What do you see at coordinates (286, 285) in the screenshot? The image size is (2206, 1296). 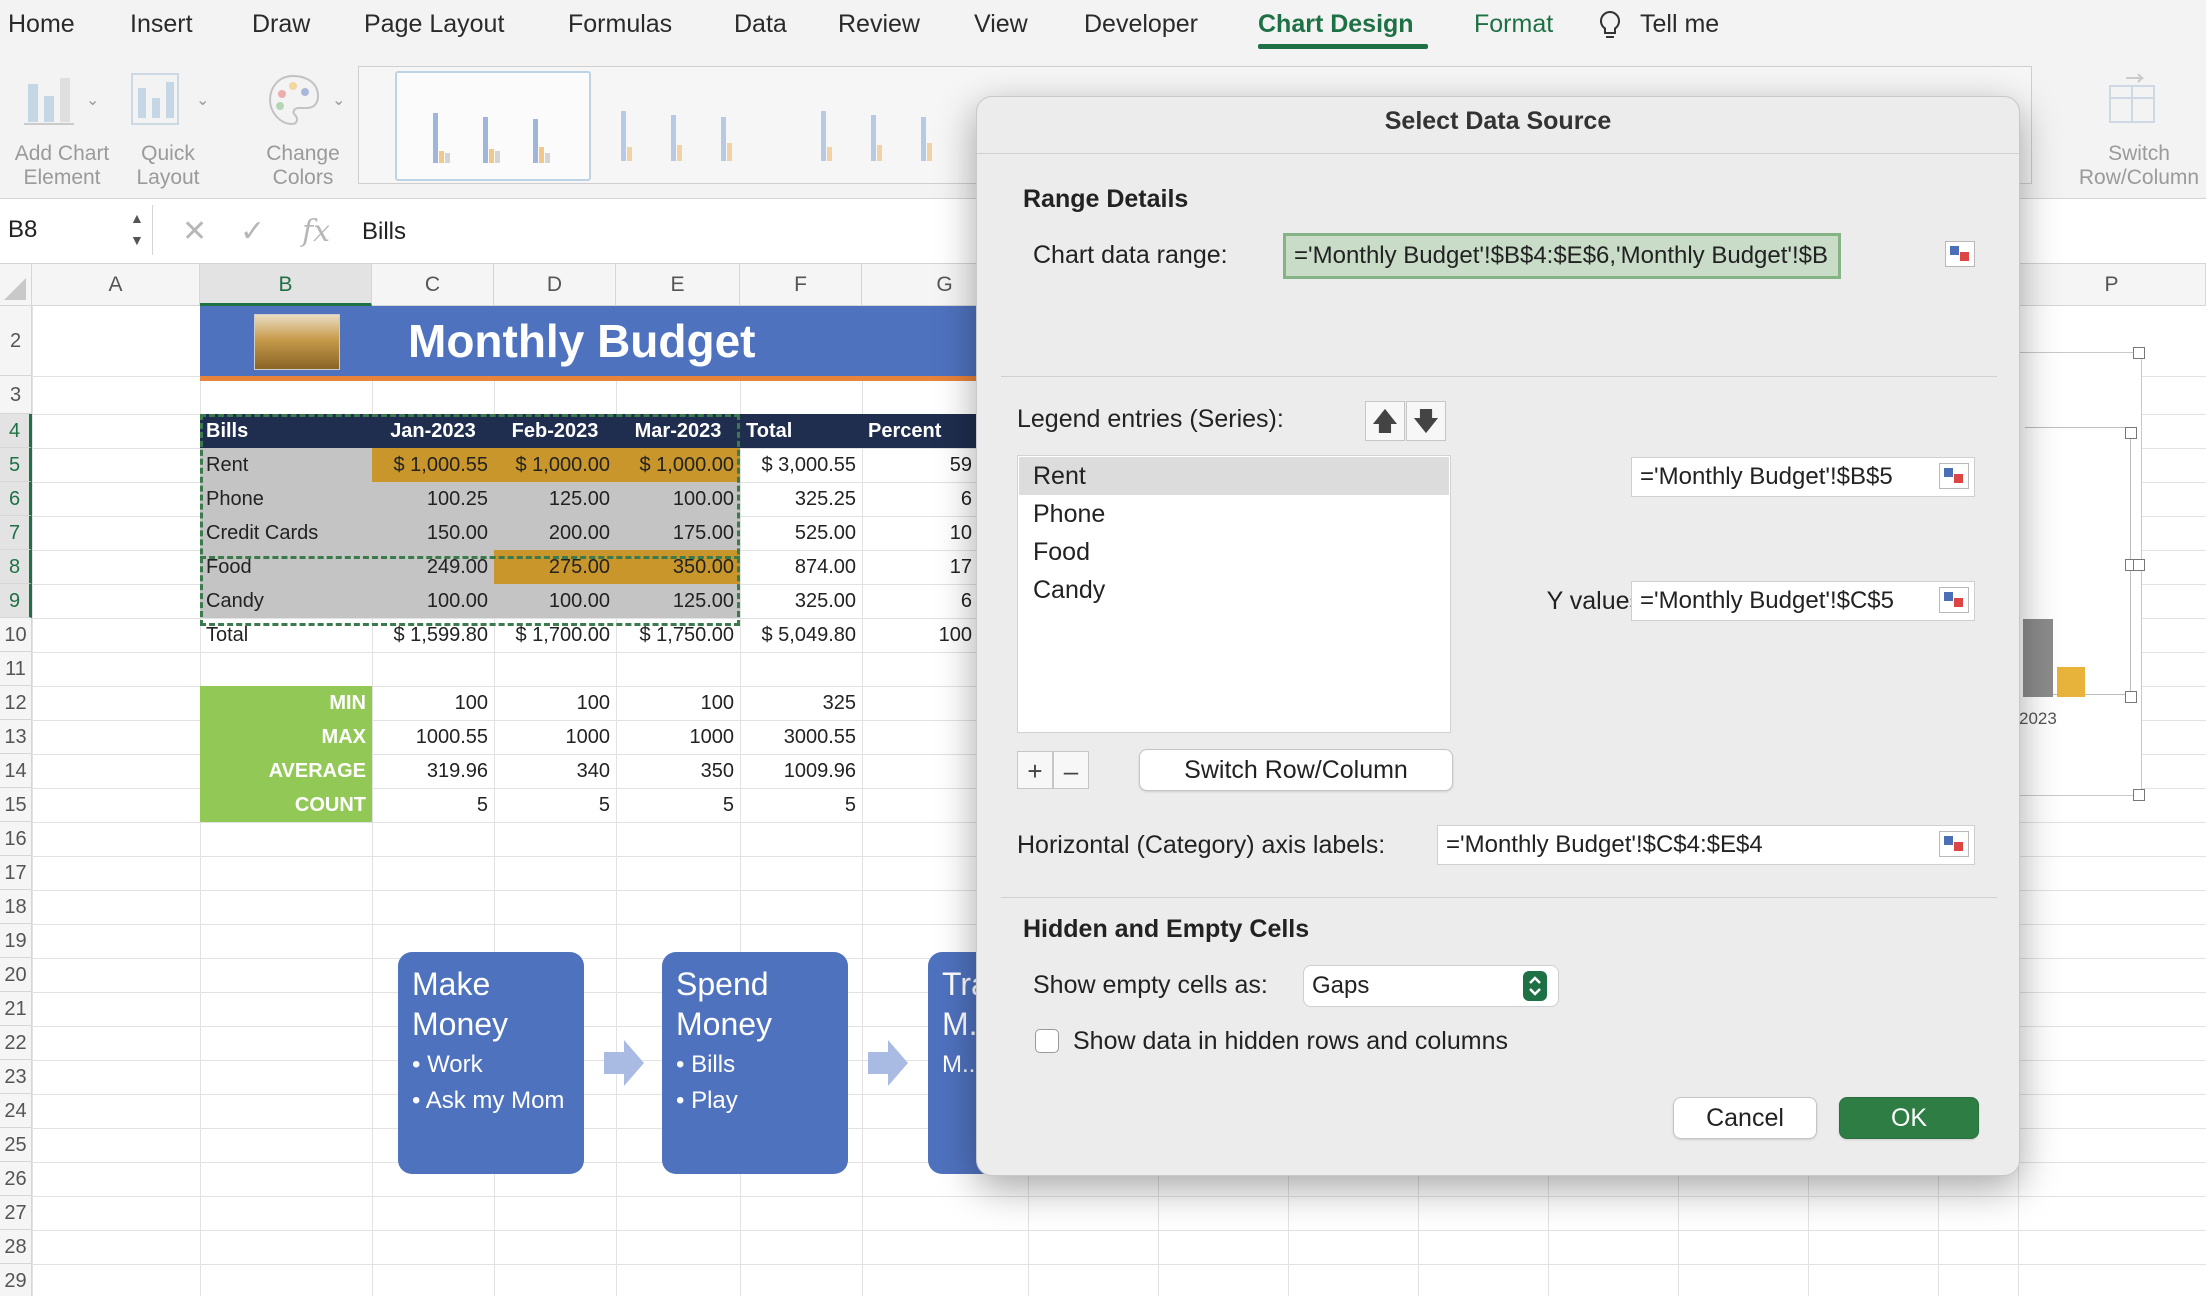 I see `column-header-b: B` at bounding box center [286, 285].